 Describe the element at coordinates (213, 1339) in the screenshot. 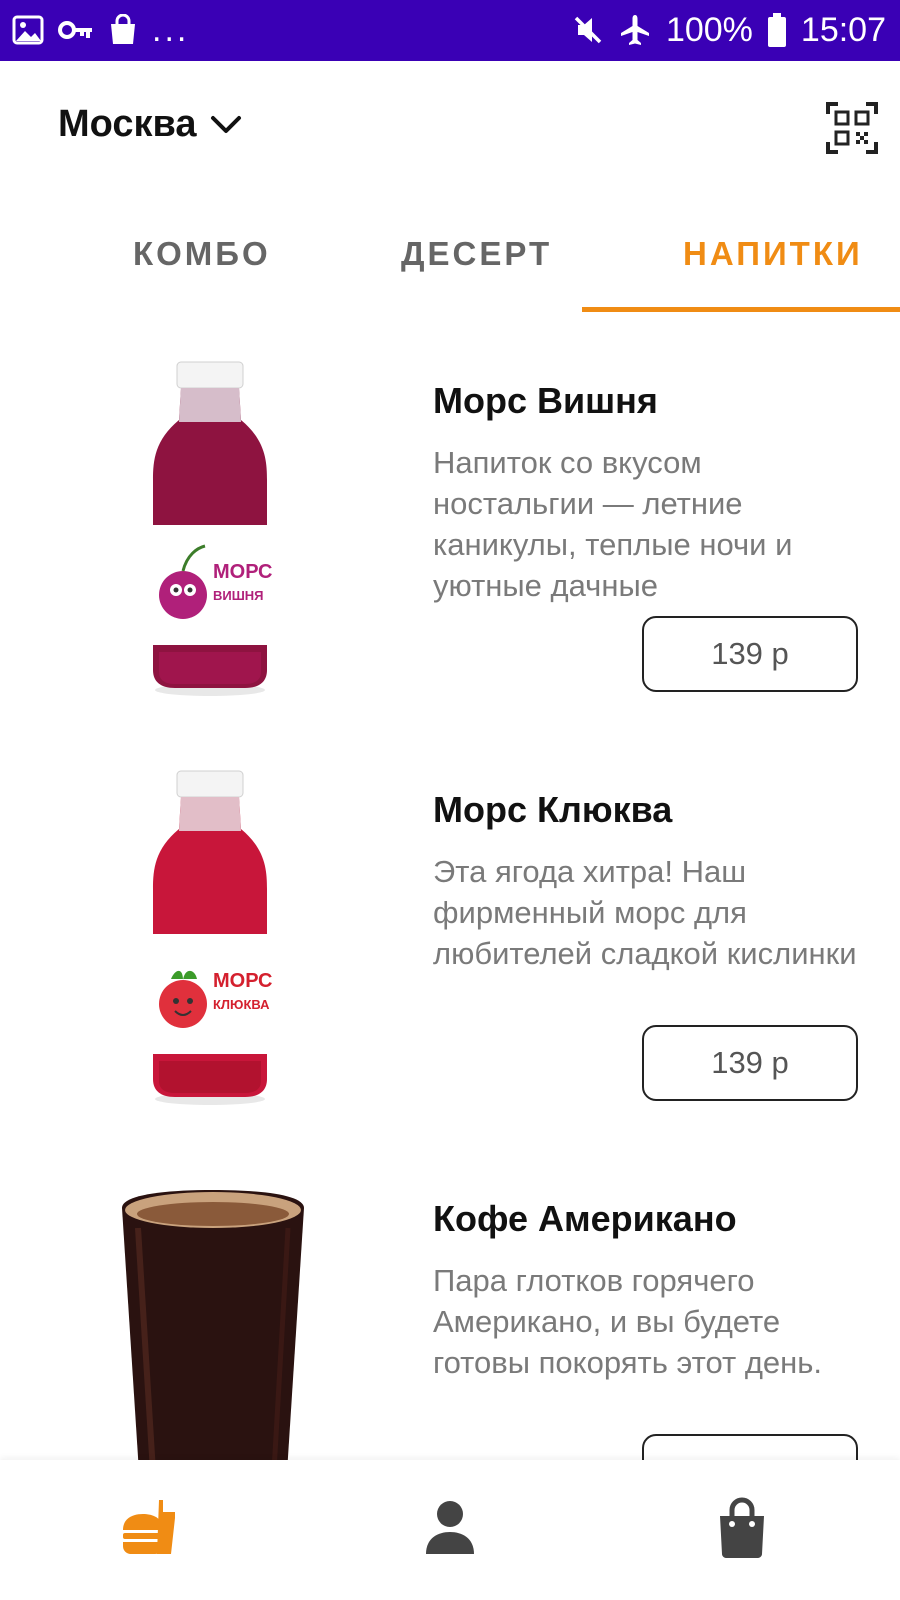

I see `americano-glass-image` at that location.